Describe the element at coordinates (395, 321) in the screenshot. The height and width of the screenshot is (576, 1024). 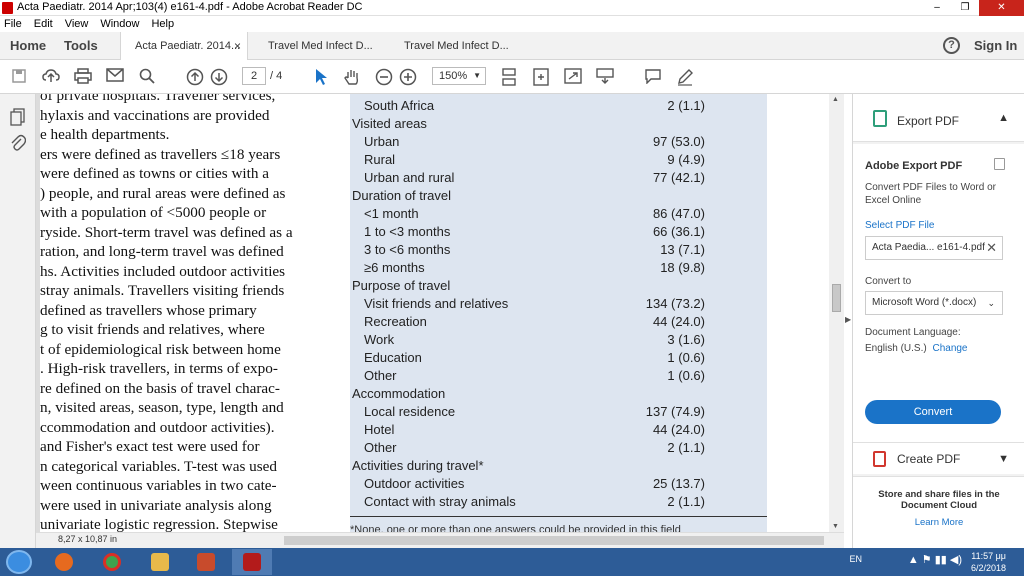
I see `table-row-label: Recreation` at that location.